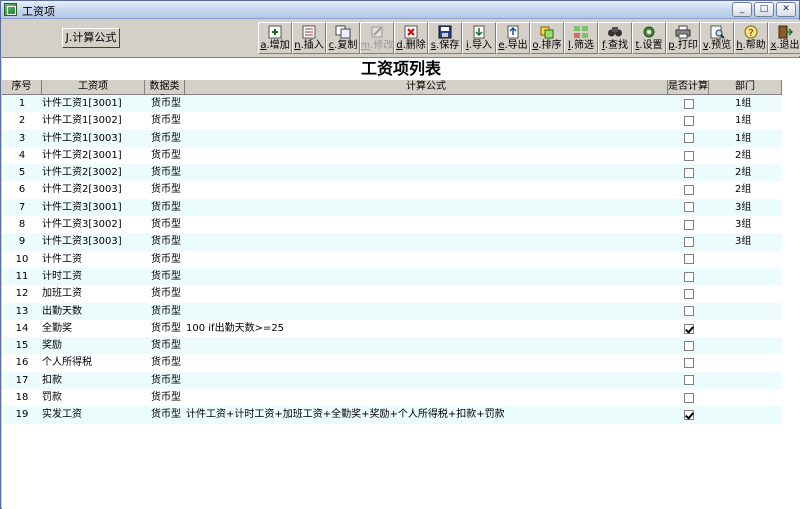 The height and width of the screenshot is (509, 800). Describe the element at coordinates (93, 138) in the screenshot. I see `cell-name: 计件工资1[3003]` at that location.